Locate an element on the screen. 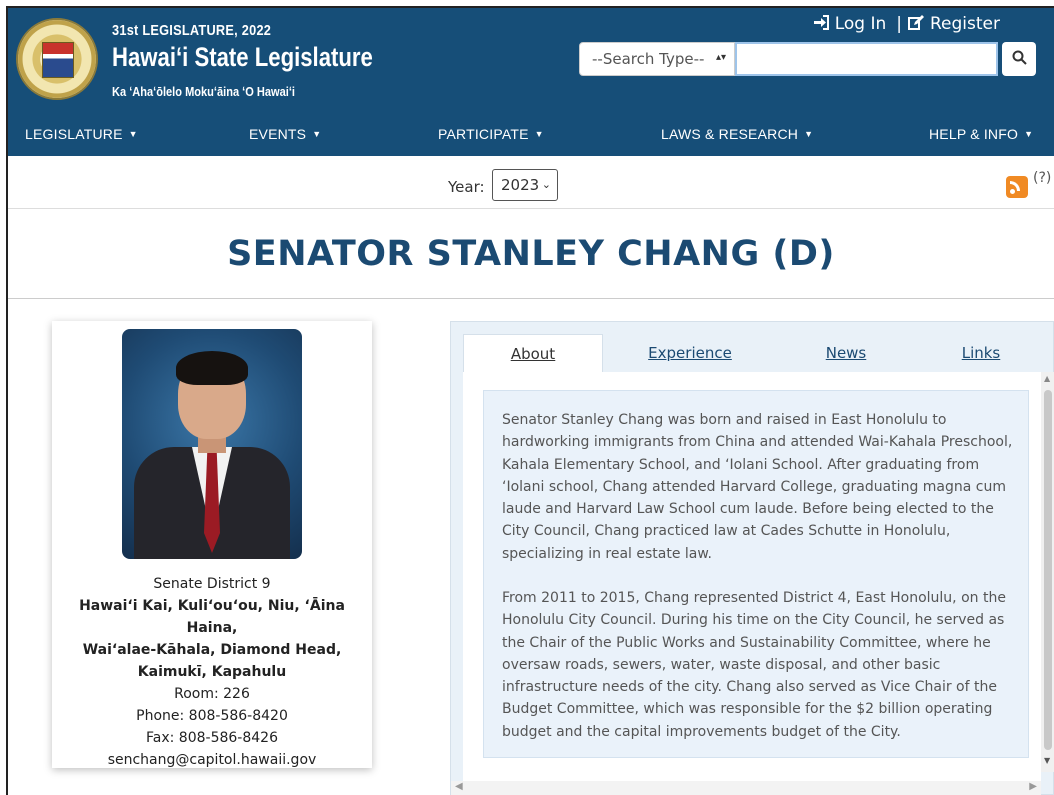 The image size is (1054, 795). nav-laws-research-label: LAWS & RESEARCH is located at coordinates (730, 134).